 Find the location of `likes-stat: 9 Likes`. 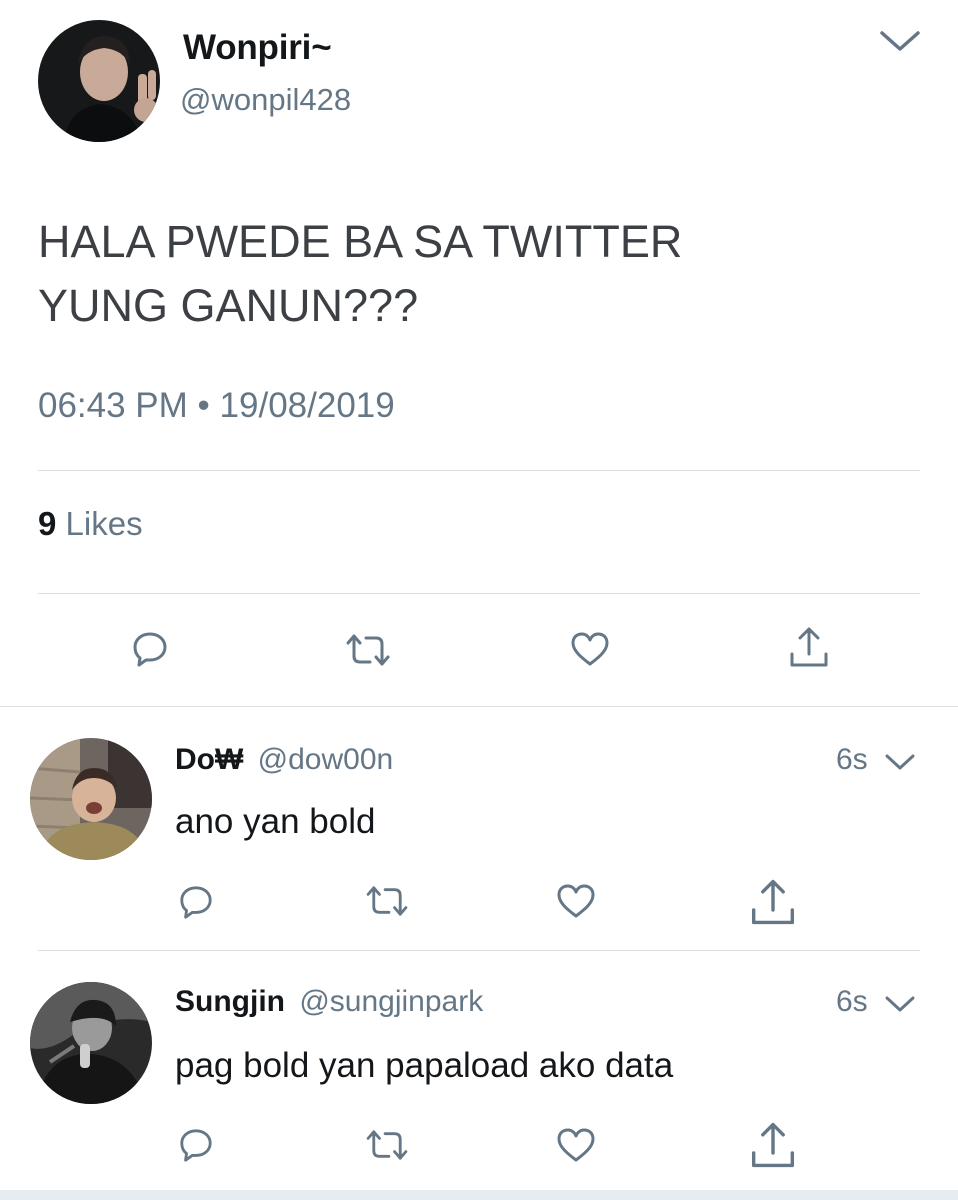

likes-stat: 9 Likes is located at coordinates (90, 524).